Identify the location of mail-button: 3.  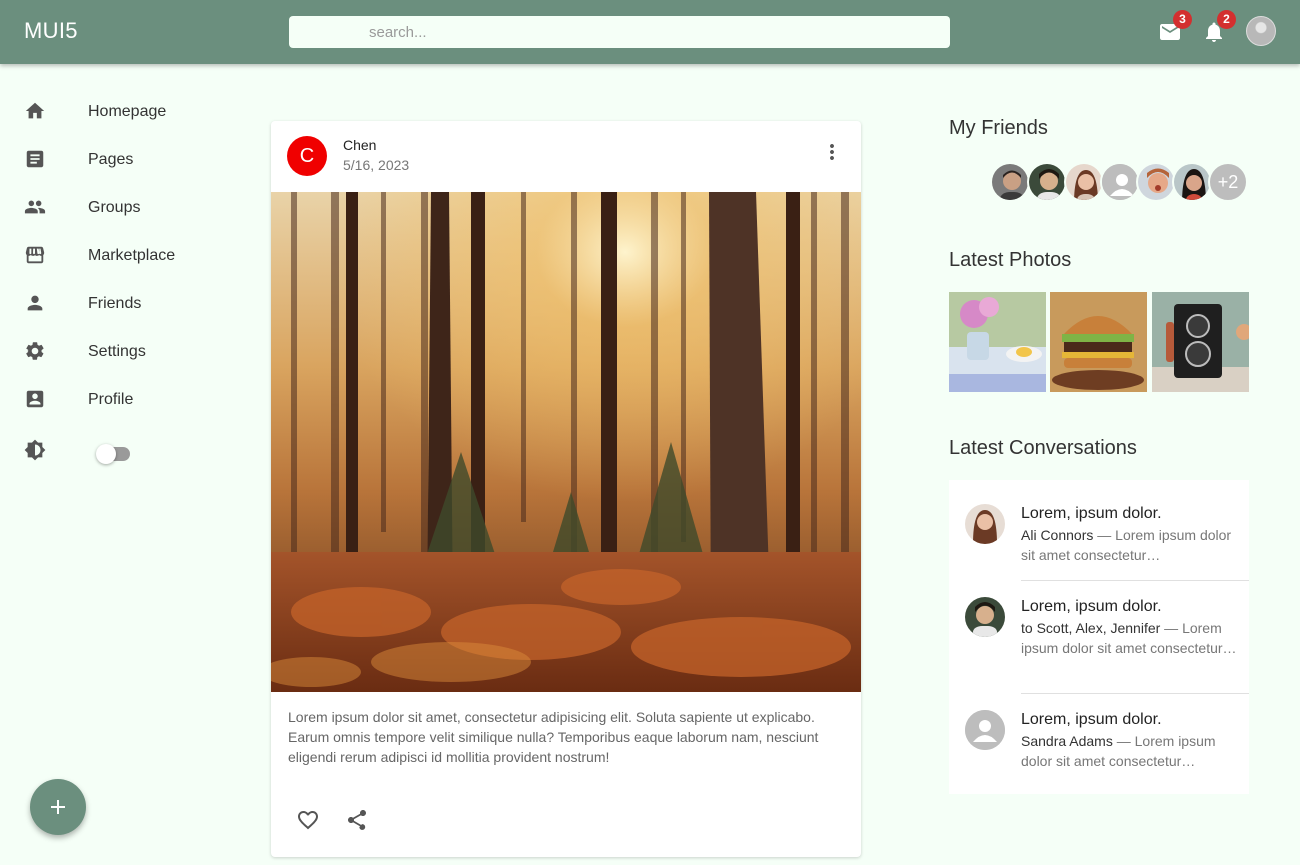
(1175, 27).